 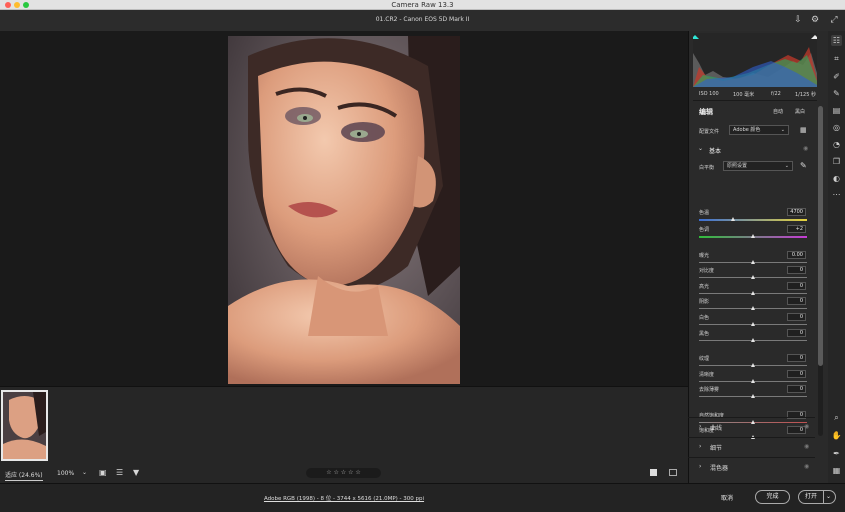 What do you see at coordinates (796, 229) in the screenshot?
I see `slider-value-input: +2` at bounding box center [796, 229].